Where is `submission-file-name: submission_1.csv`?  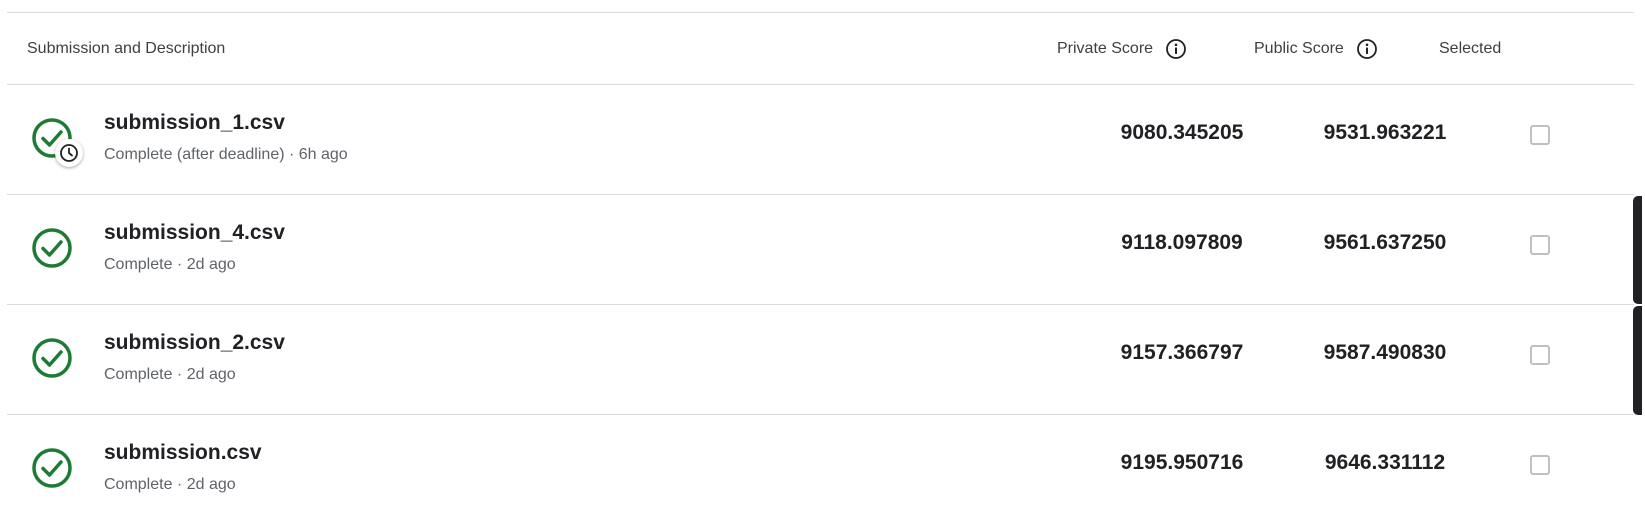 submission-file-name: submission_1.csv is located at coordinates (194, 123).